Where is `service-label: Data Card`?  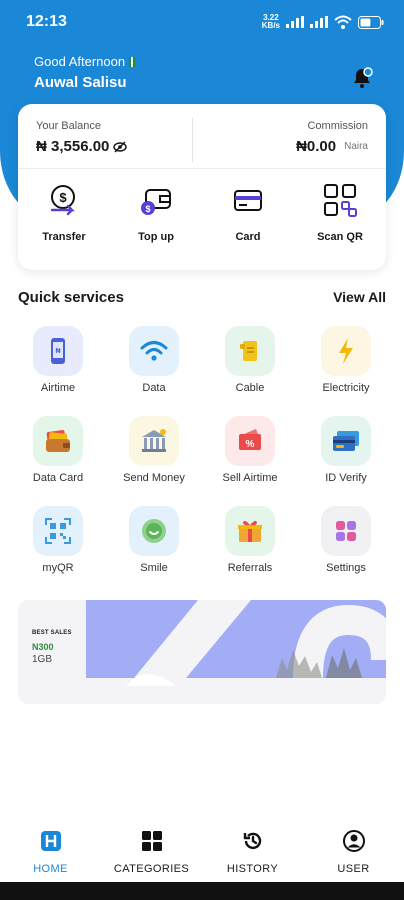
service-label: Data Card is located at coordinates (58, 478).